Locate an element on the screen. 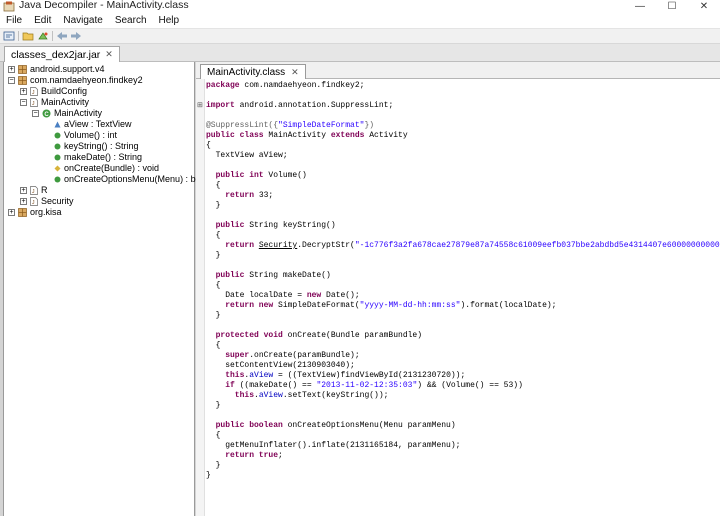  maximize-button: ☐ is located at coordinates (672, 6).